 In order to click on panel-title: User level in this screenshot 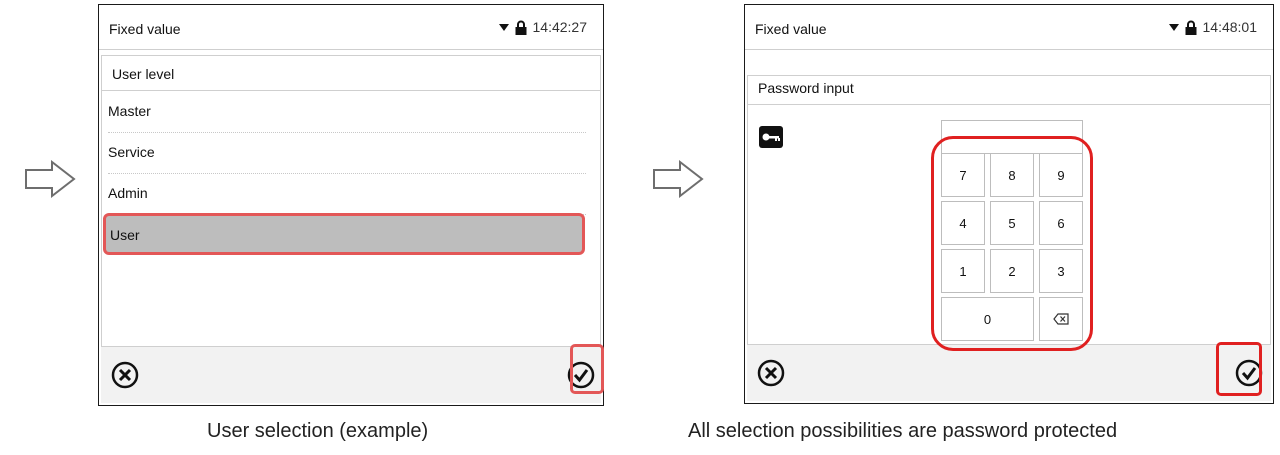, I will do `click(143, 74)`.